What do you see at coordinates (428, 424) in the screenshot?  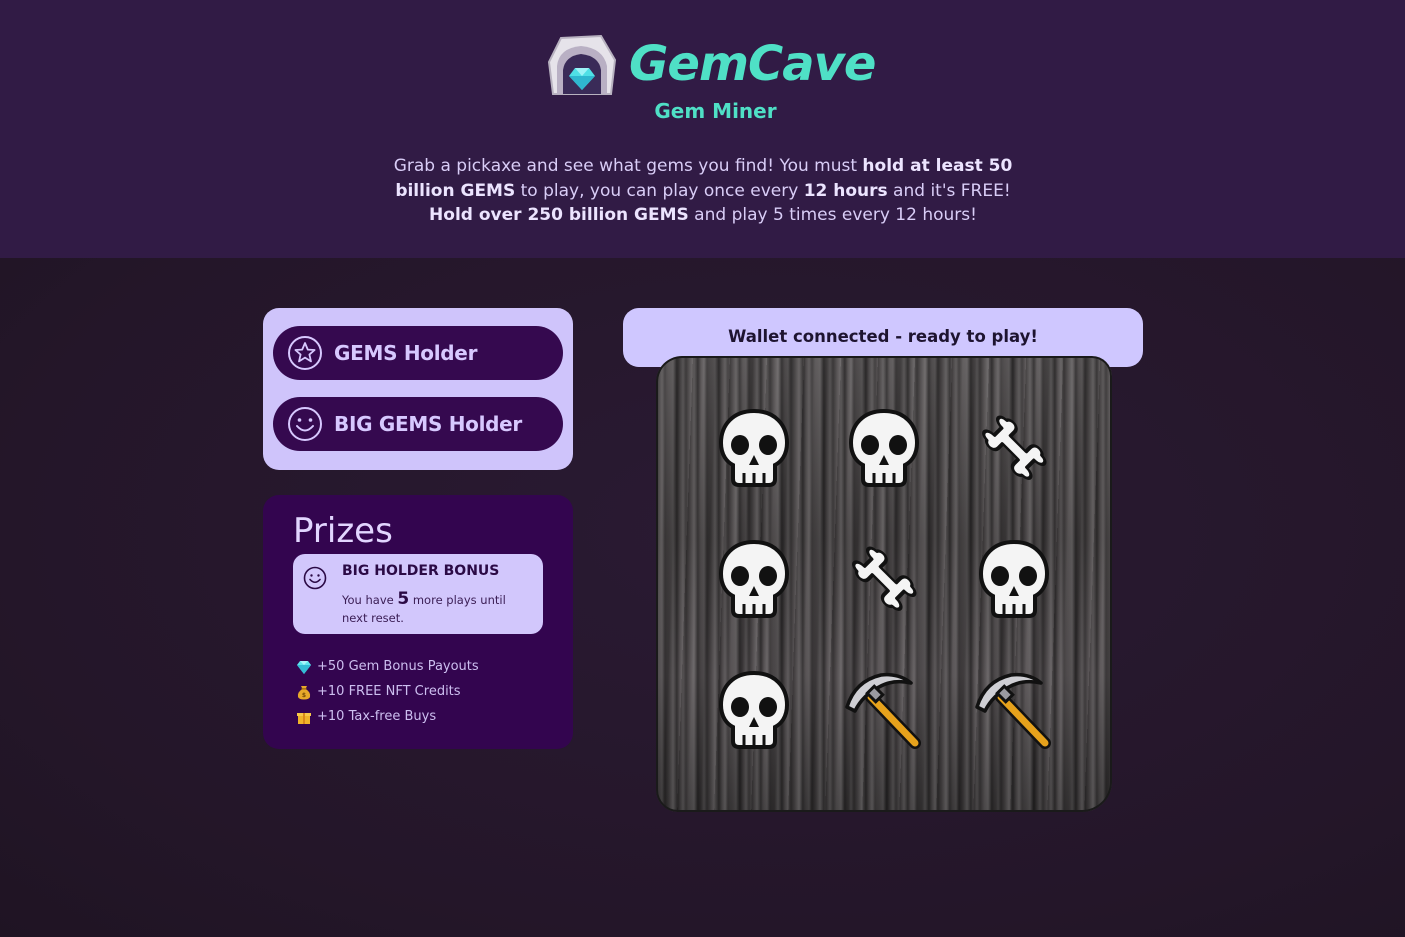 I see `big-gems-holder-label: BIG GEMS Holder` at bounding box center [428, 424].